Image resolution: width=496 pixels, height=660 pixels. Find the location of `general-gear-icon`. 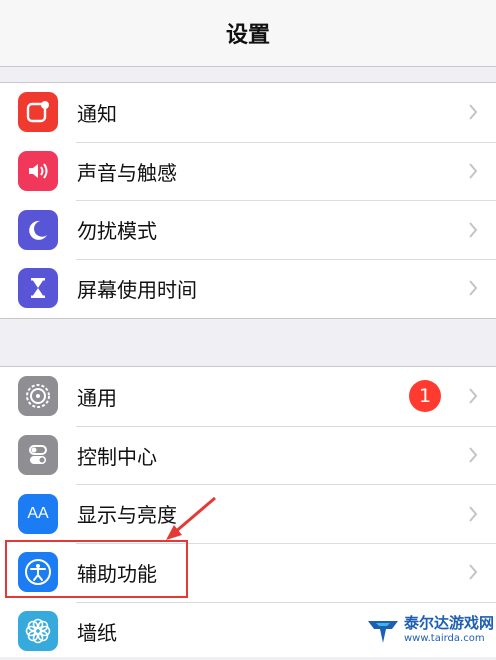

general-gear-icon is located at coordinates (38, 396).